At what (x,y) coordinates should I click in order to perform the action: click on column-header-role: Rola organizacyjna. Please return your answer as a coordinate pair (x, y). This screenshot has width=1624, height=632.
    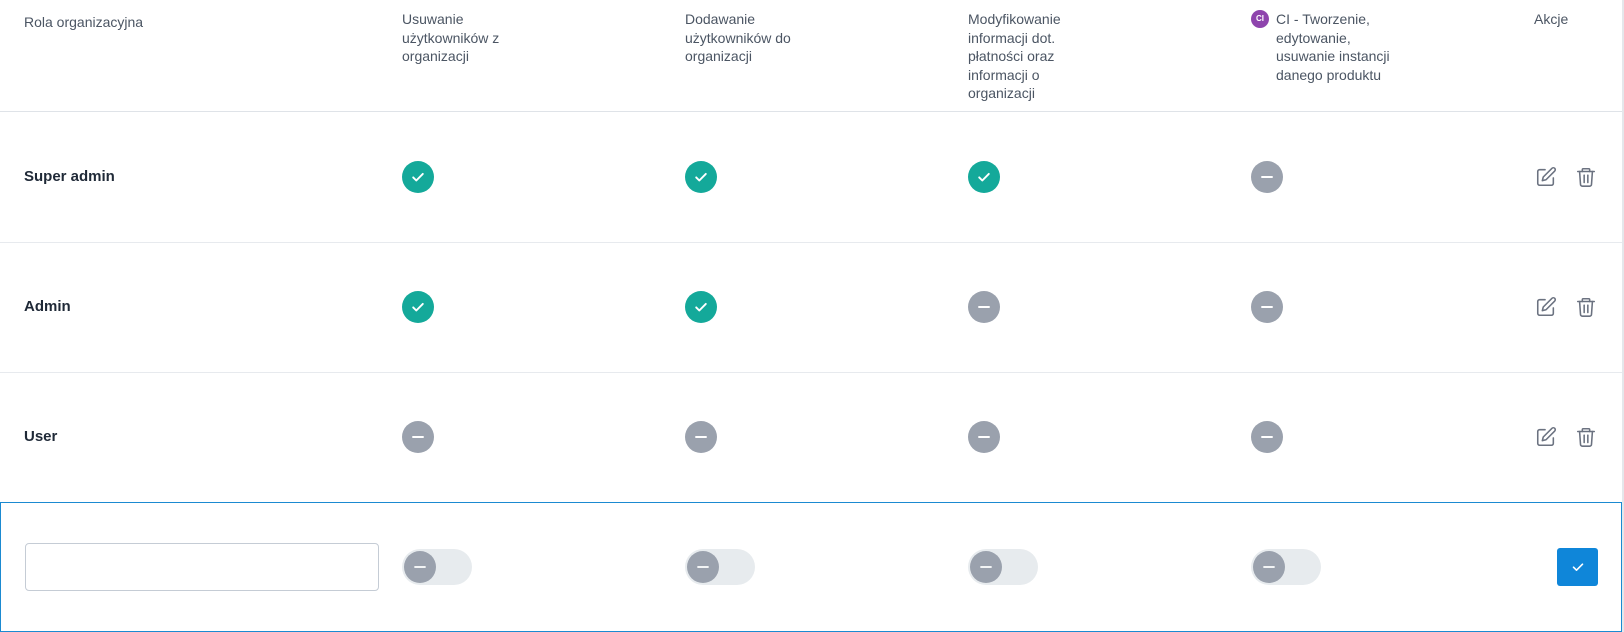
    Looking at the image, I should click on (84, 22).